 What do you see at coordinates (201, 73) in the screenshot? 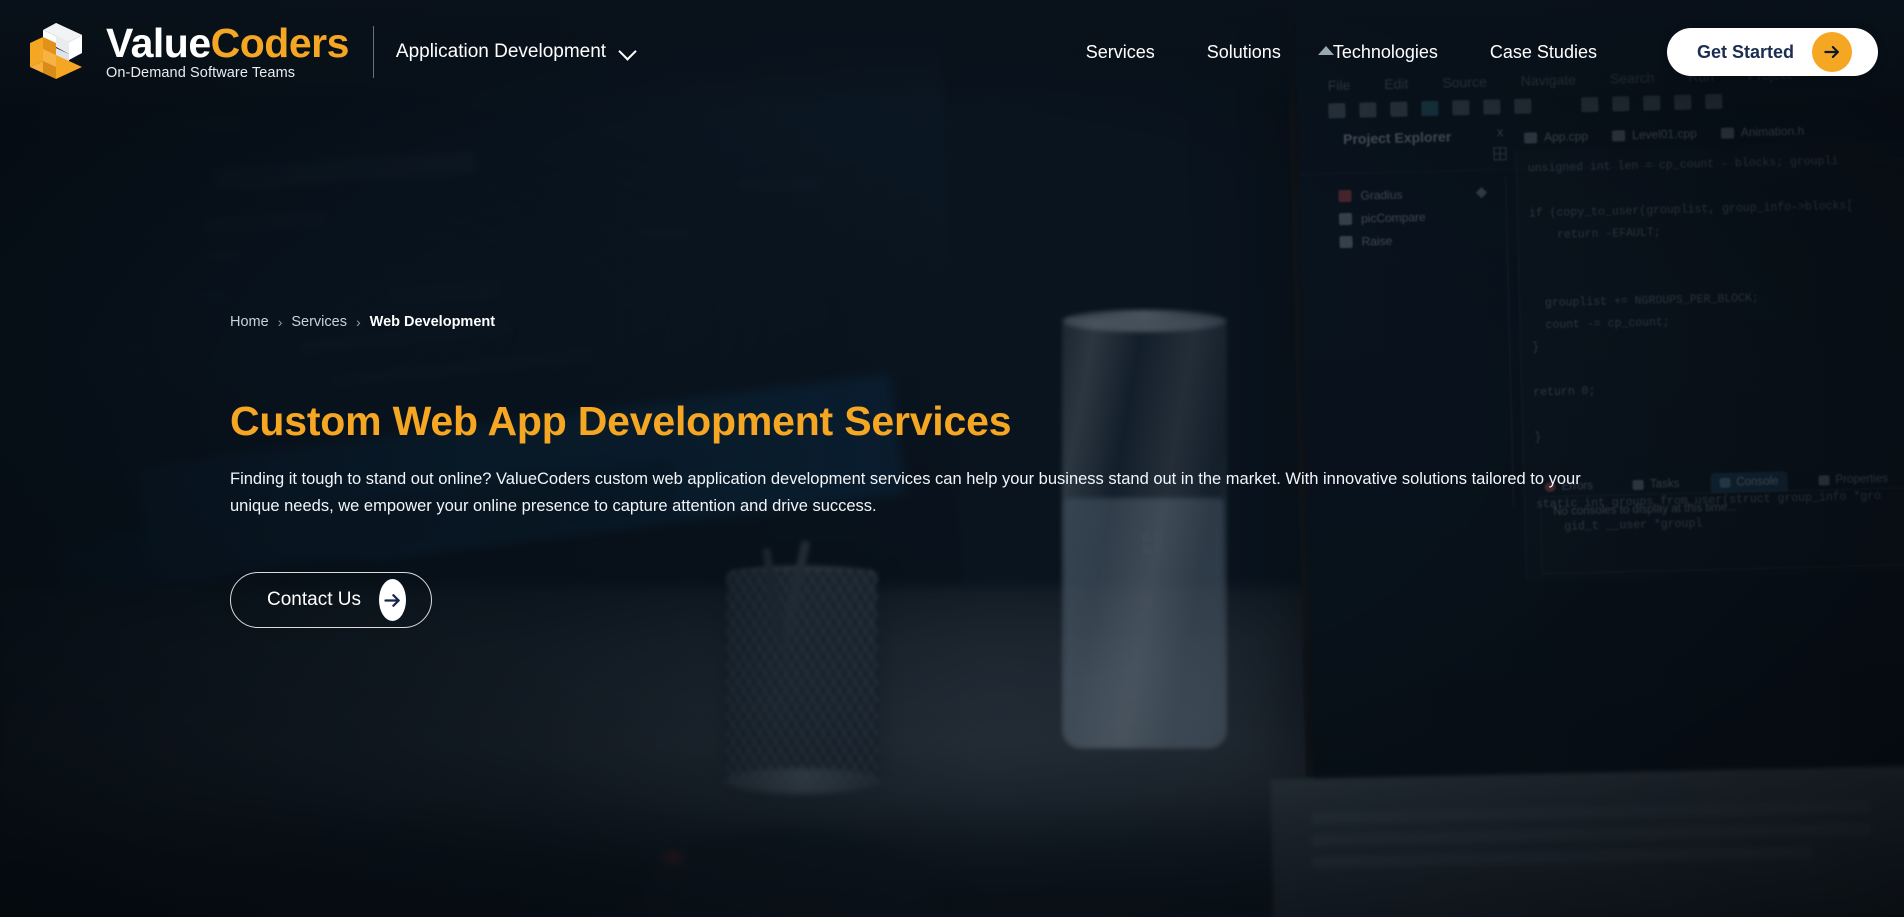
I see `brand-tagline: On-Demand Software Teams` at bounding box center [201, 73].